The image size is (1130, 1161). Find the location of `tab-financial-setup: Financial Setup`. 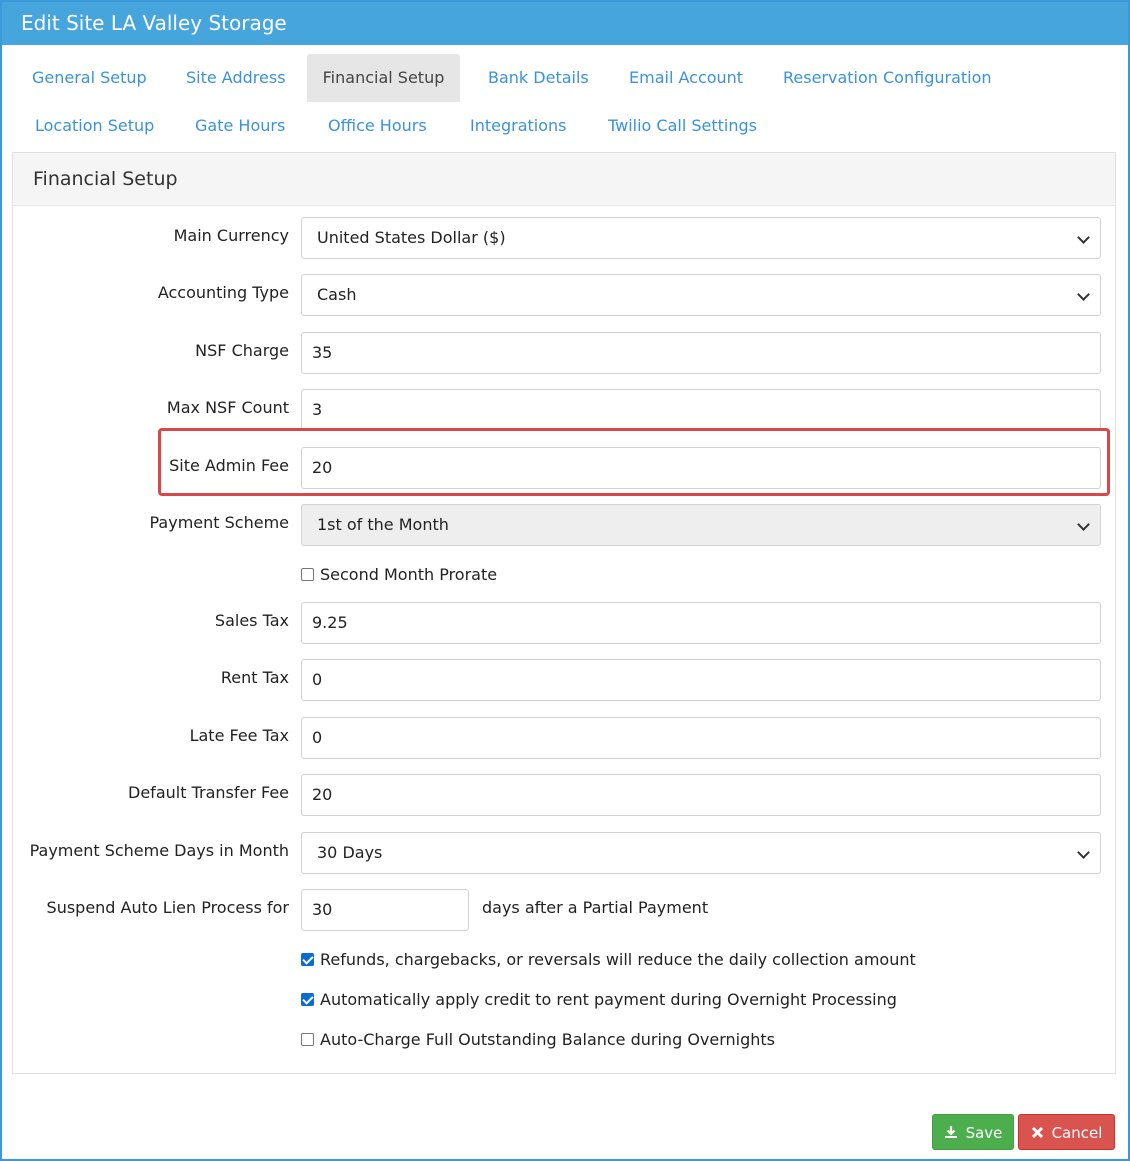

tab-financial-setup: Financial Setup is located at coordinates (383, 78).